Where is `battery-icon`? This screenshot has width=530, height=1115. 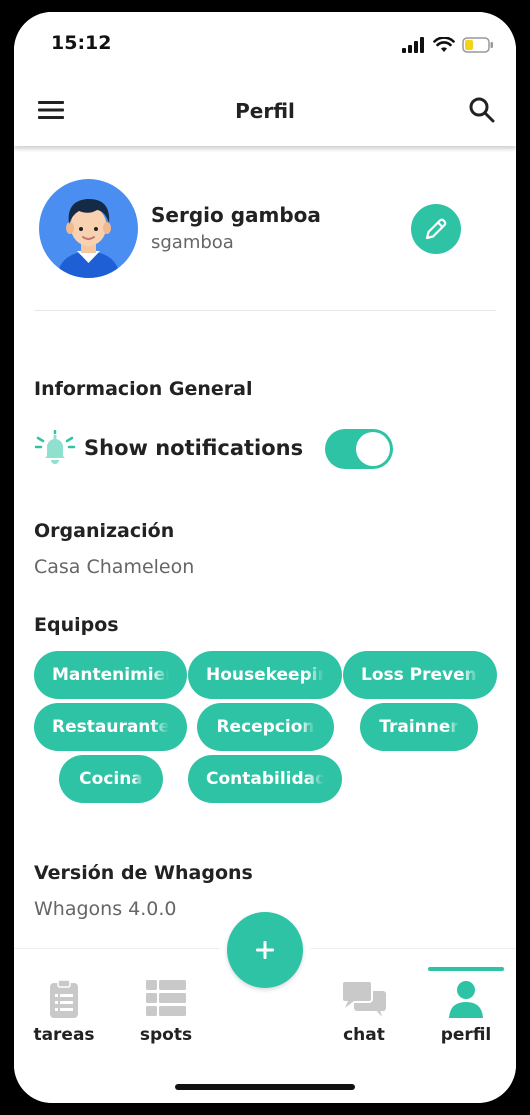
battery-icon is located at coordinates (477, 45).